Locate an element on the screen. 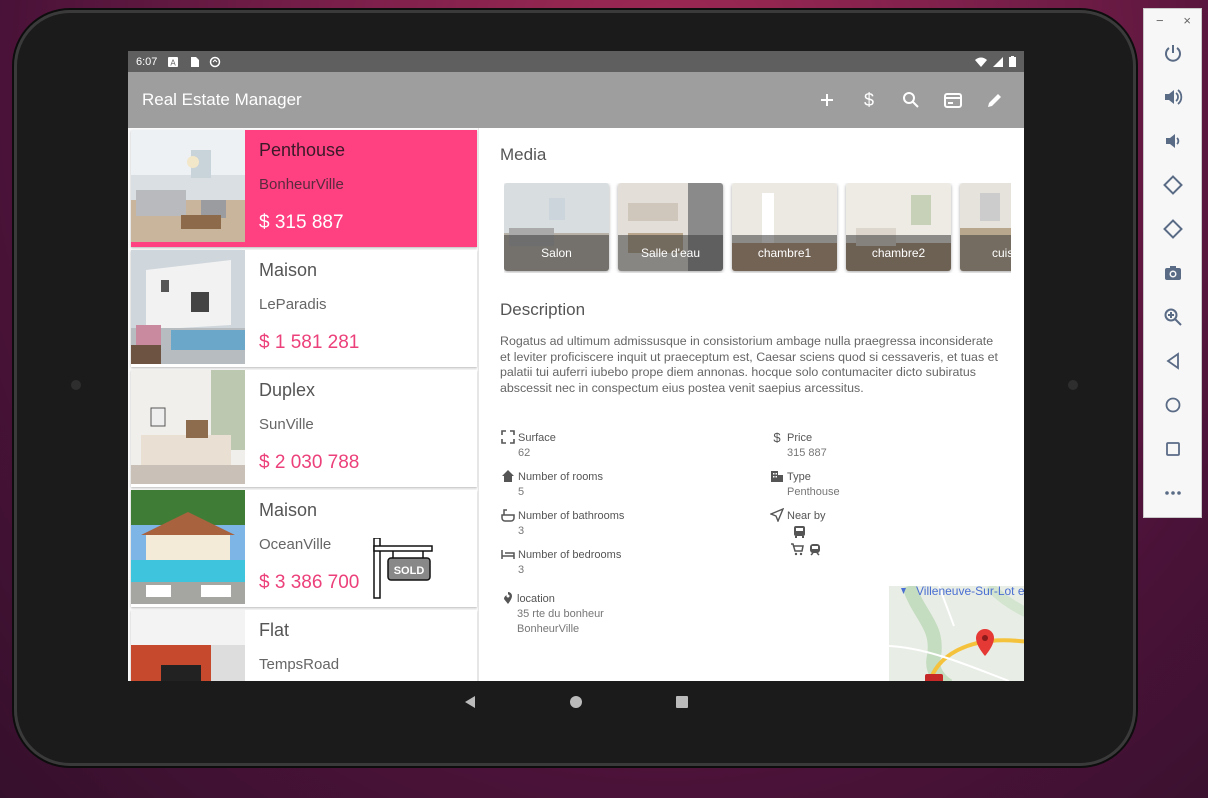 This screenshot has height=798, width=1208. bus-icon is located at coordinates (799, 532).